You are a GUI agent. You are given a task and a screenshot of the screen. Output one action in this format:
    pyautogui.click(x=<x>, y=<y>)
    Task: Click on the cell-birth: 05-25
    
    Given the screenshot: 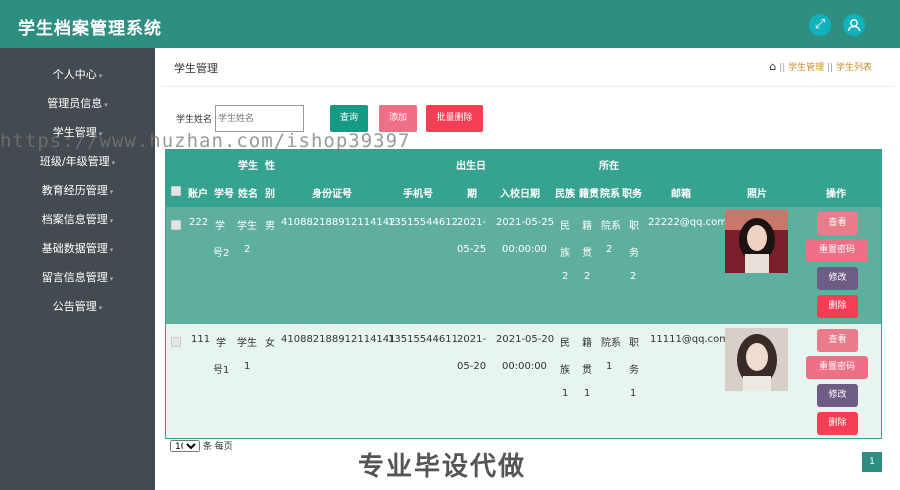 What is the action you would take?
    pyautogui.click(x=472, y=249)
    